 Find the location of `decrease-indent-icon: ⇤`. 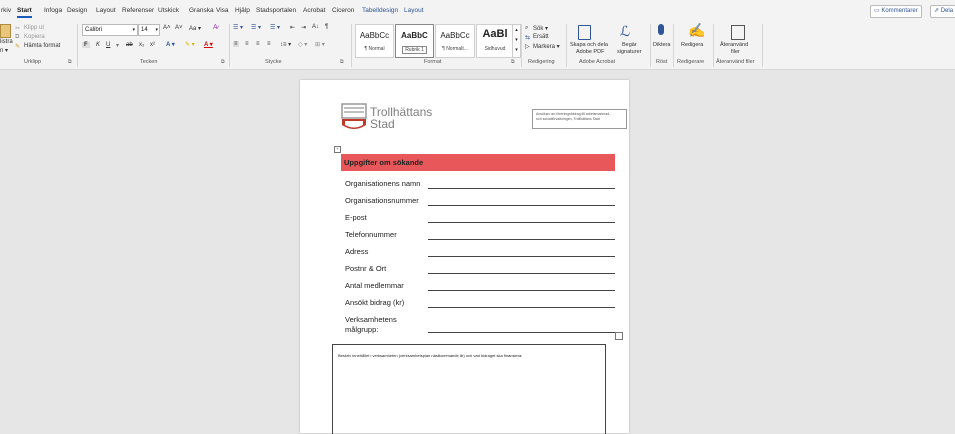

decrease-indent-icon: ⇤ is located at coordinates (292, 27).